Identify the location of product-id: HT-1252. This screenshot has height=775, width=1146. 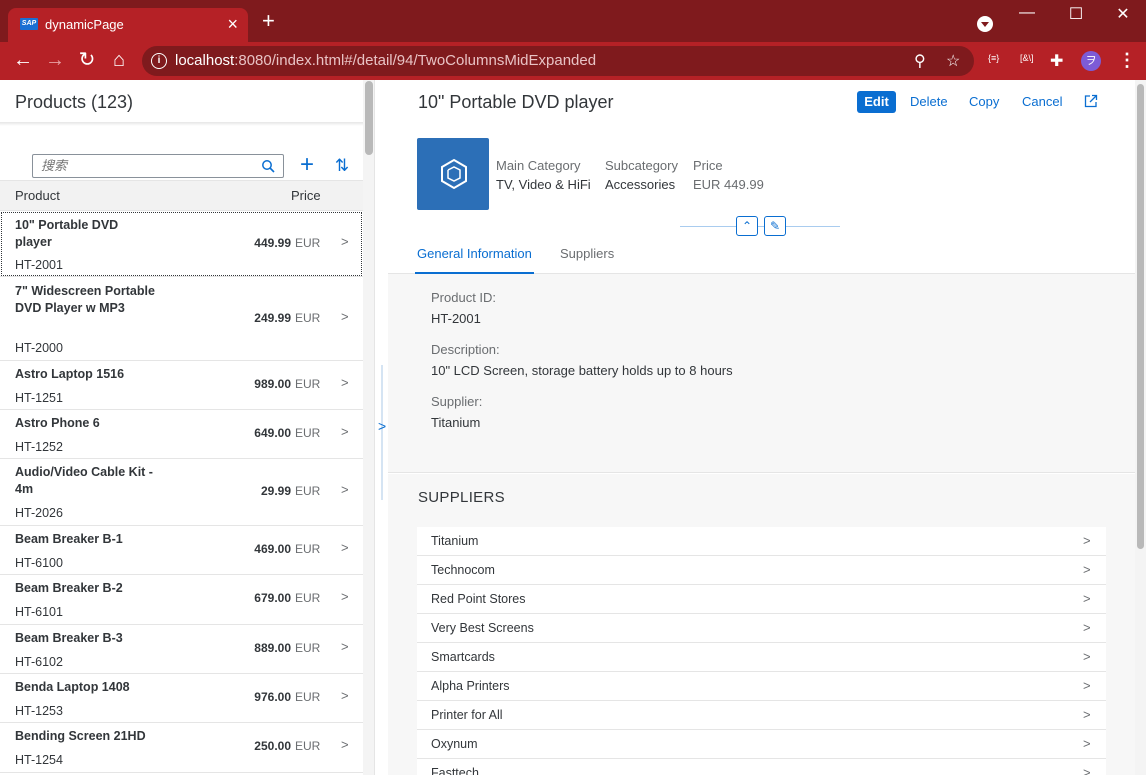
(39, 447).